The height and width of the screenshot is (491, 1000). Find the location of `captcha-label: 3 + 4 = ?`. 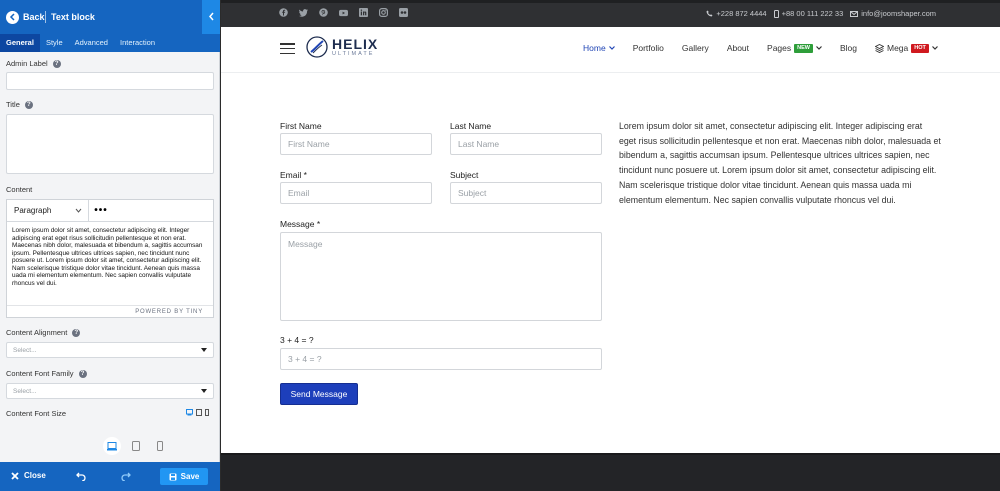

captcha-label: 3 + 4 = ? is located at coordinates (297, 340).